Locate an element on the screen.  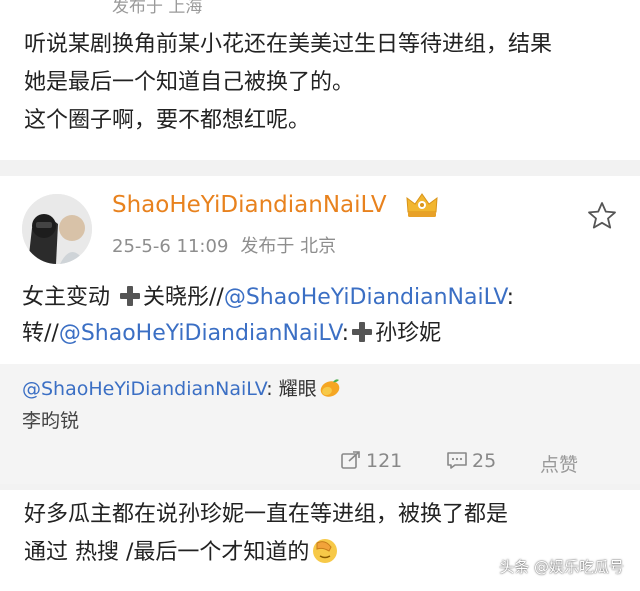
comment-button: 25 is located at coordinates (471, 461).